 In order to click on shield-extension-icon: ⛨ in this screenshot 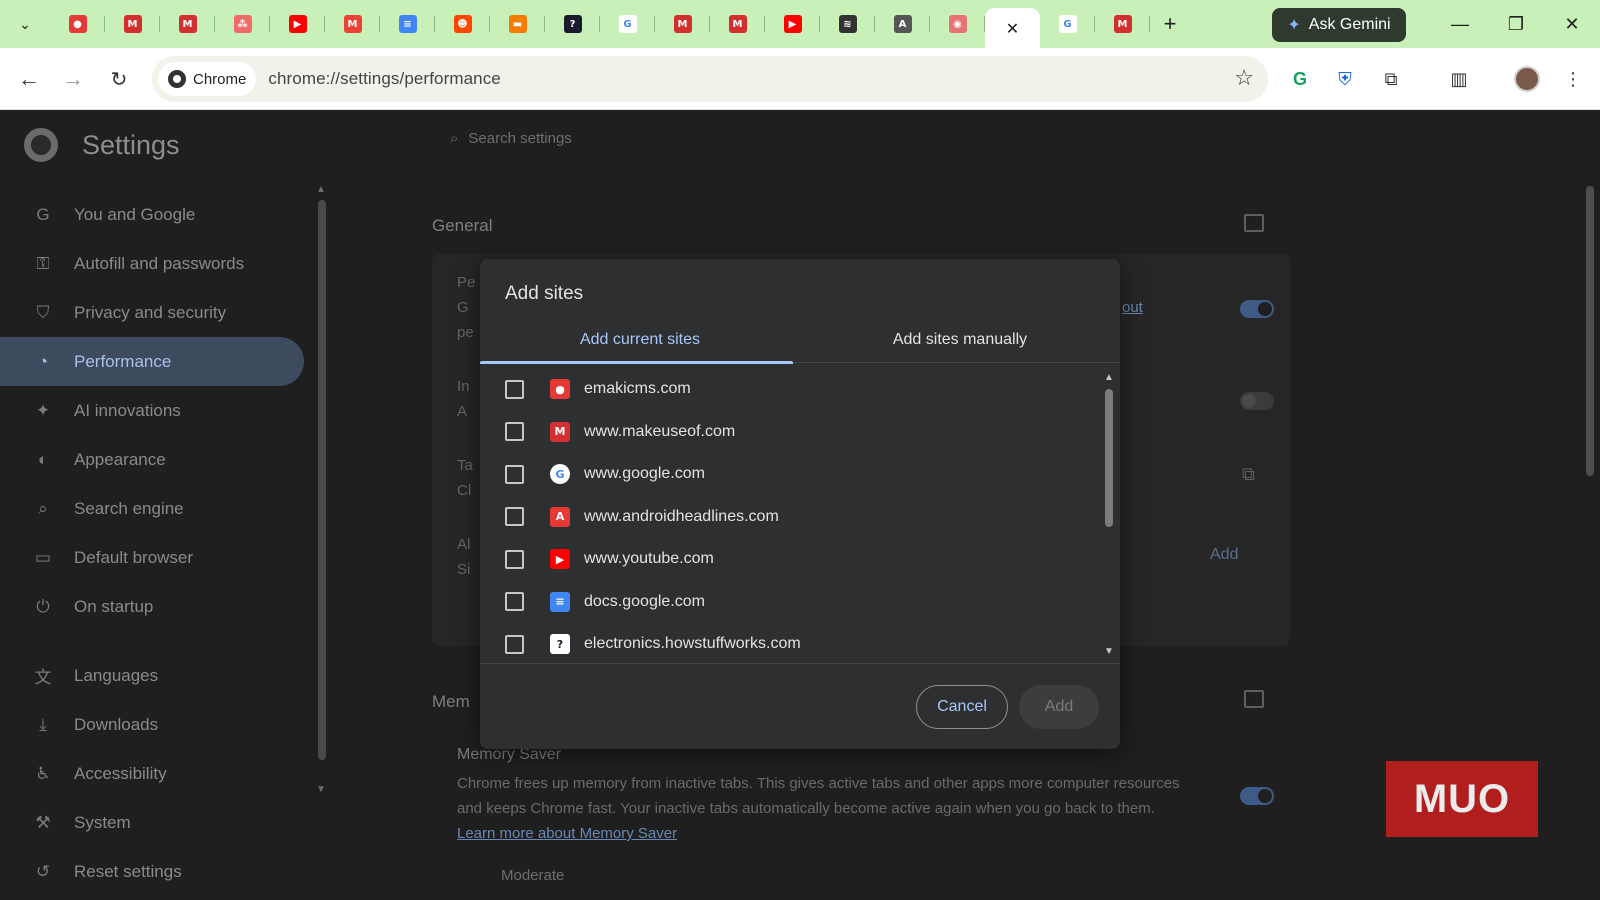, I will do `click(1345, 79)`.